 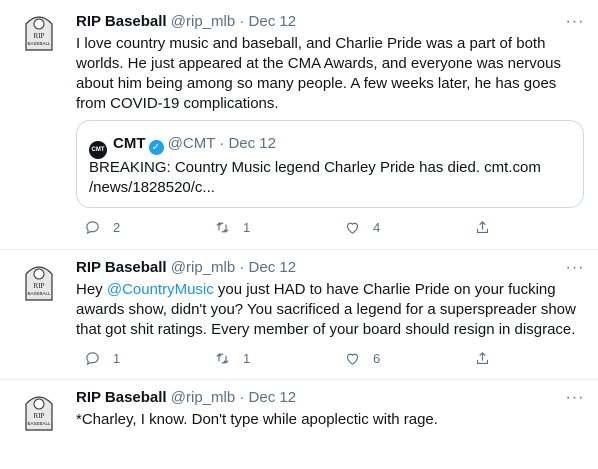 What do you see at coordinates (377, 358) in the screenshot?
I see `like-count: 6` at bounding box center [377, 358].